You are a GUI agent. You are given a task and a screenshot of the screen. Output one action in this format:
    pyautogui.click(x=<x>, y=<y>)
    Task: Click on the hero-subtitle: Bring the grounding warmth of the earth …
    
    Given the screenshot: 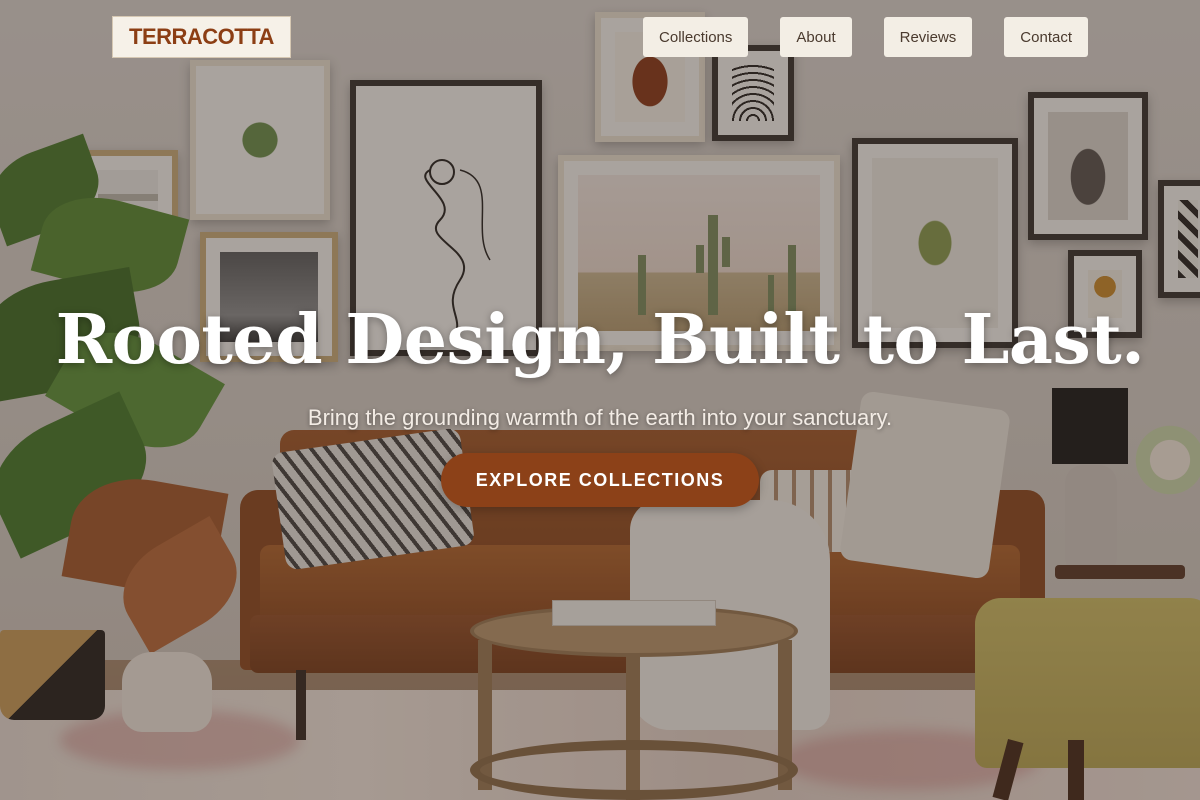 What is the action you would take?
    pyautogui.click(x=600, y=417)
    